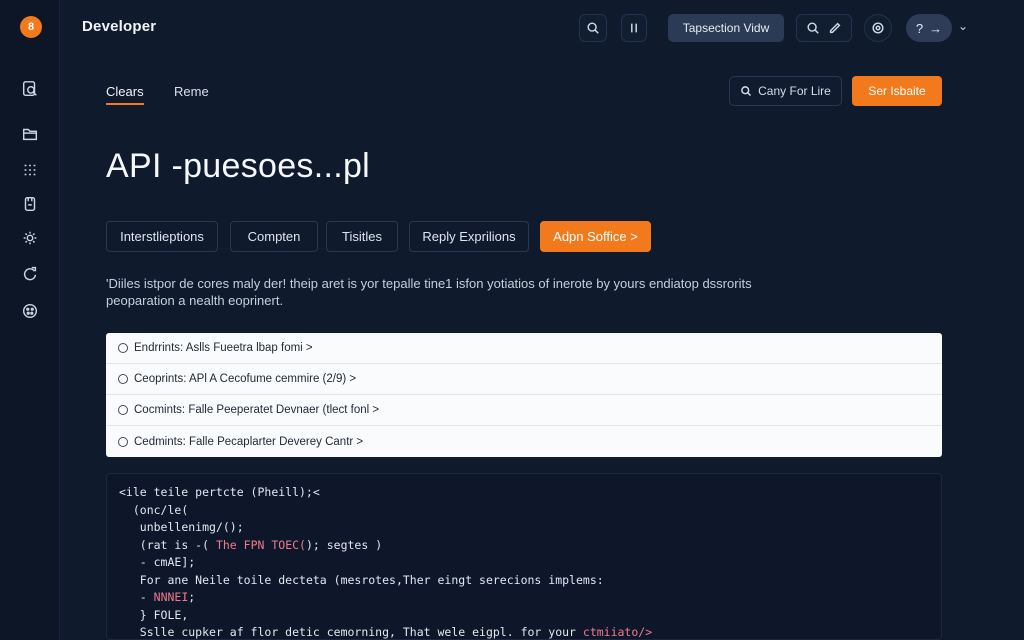 This screenshot has width=1024, height=640. I want to click on search-button, so click(593, 28).